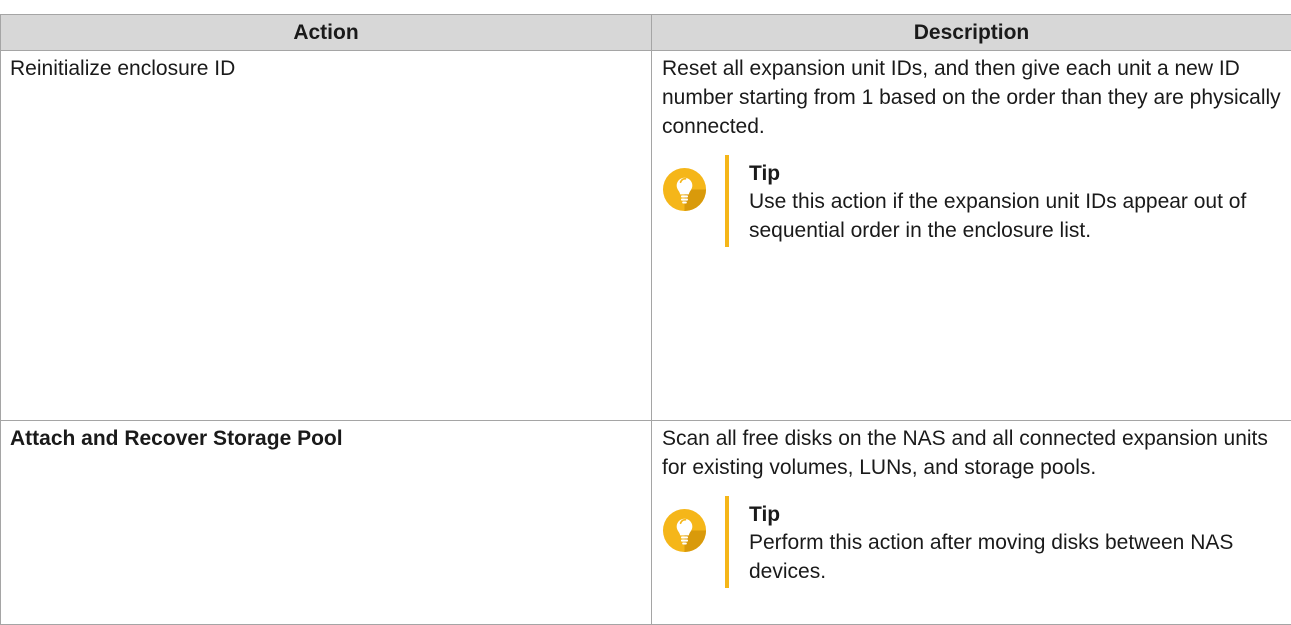 The width and height of the screenshot is (1291, 625). Describe the element at coordinates (971, 33) in the screenshot. I see `header-description: Description` at that location.